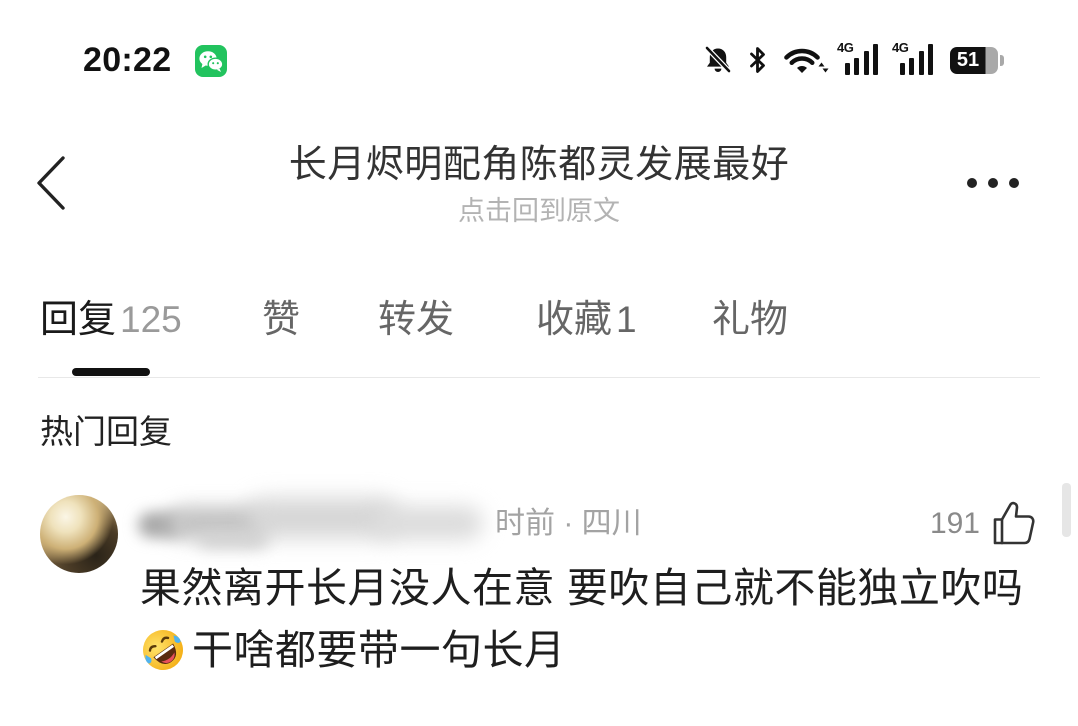 The image size is (1078, 726). Describe the element at coordinates (316, 522) in the screenshot. I see `blurred-username` at that location.